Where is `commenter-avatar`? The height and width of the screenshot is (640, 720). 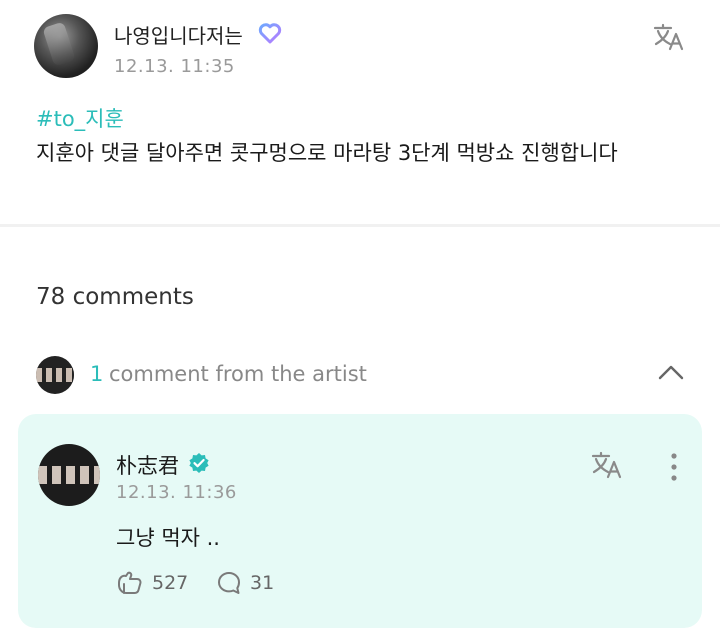 commenter-avatar is located at coordinates (69, 475).